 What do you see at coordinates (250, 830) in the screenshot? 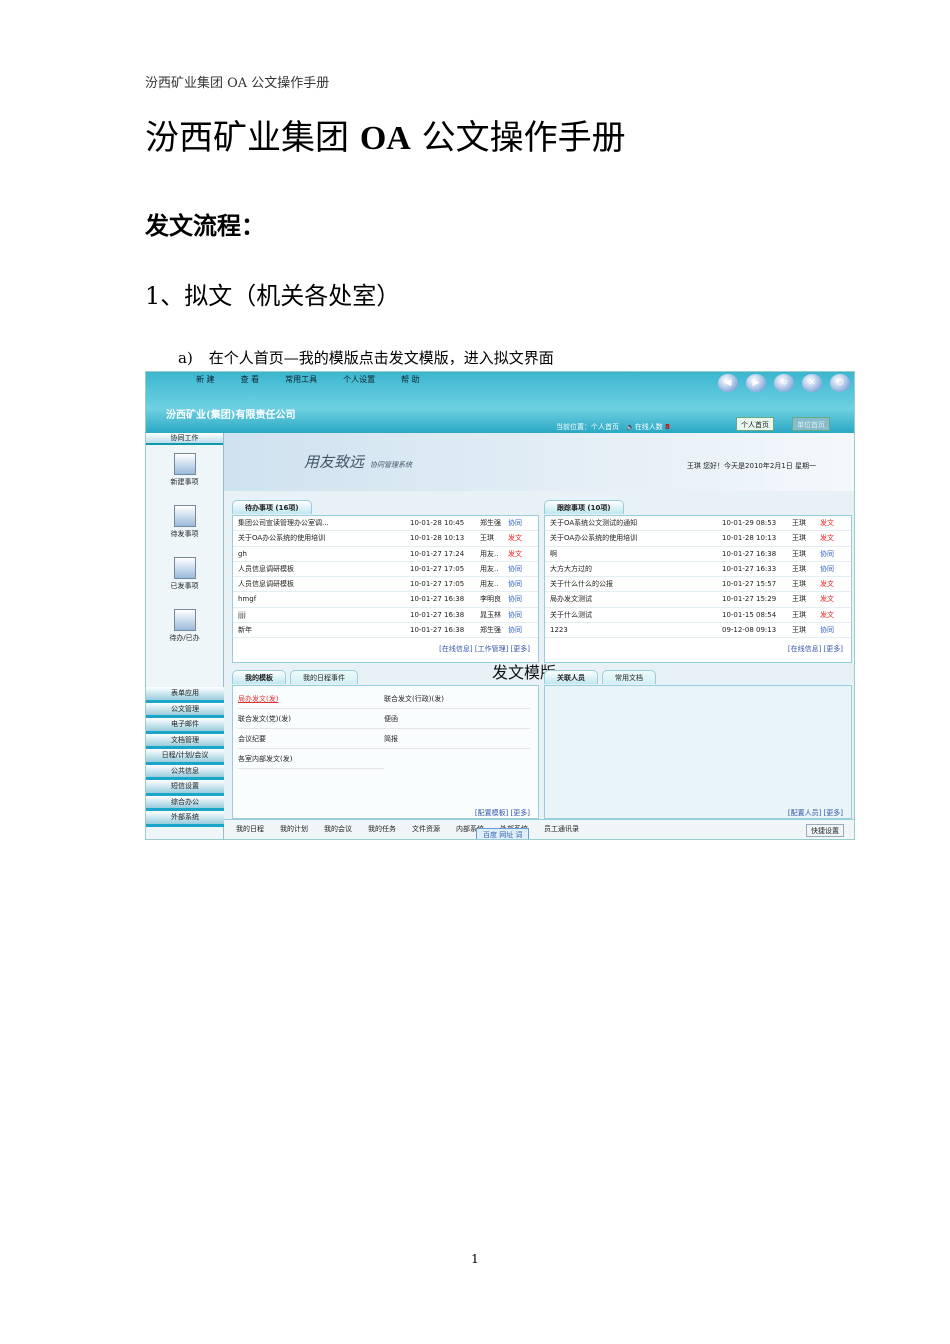
I see `bottom-schedule: 我的日程` at bounding box center [250, 830].